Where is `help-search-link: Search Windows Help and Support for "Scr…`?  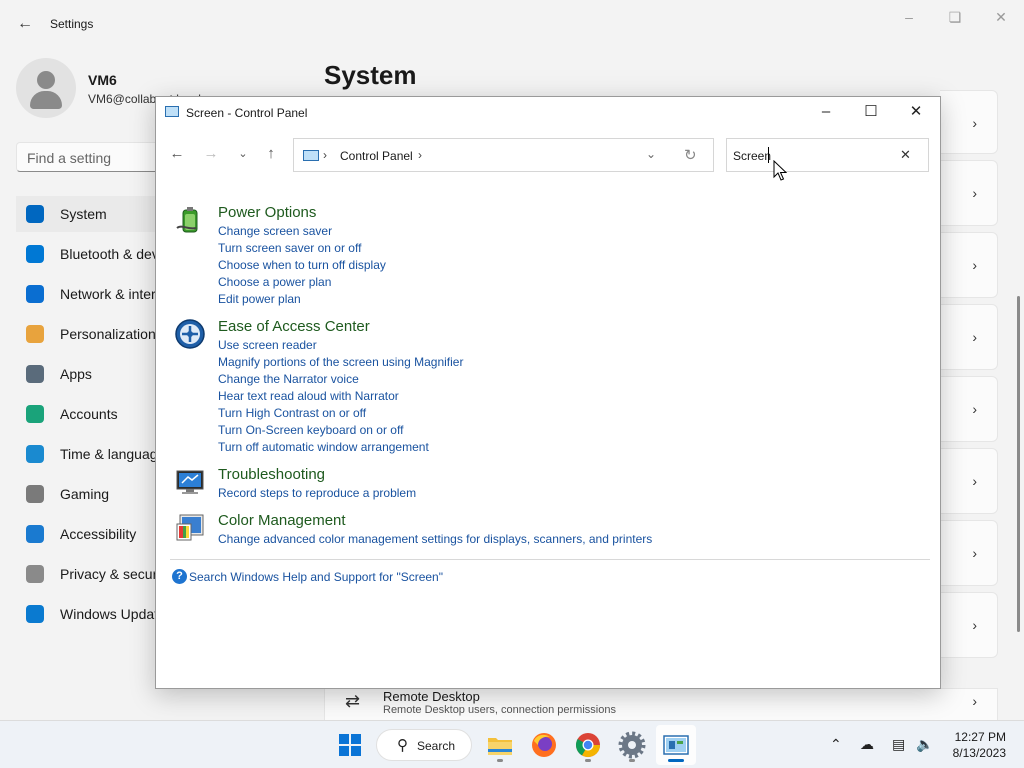 help-search-link: Search Windows Help and Support for "Scr… is located at coordinates (316, 577).